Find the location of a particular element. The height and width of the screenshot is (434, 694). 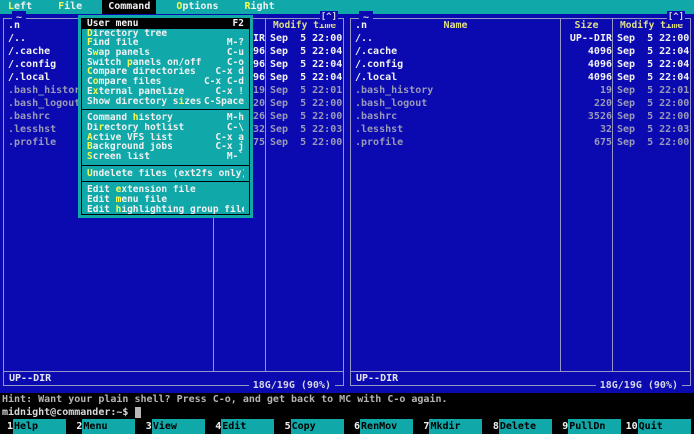

file-row: /.local 4096Sep 5 22:04 is located at coordinates (520, 77).